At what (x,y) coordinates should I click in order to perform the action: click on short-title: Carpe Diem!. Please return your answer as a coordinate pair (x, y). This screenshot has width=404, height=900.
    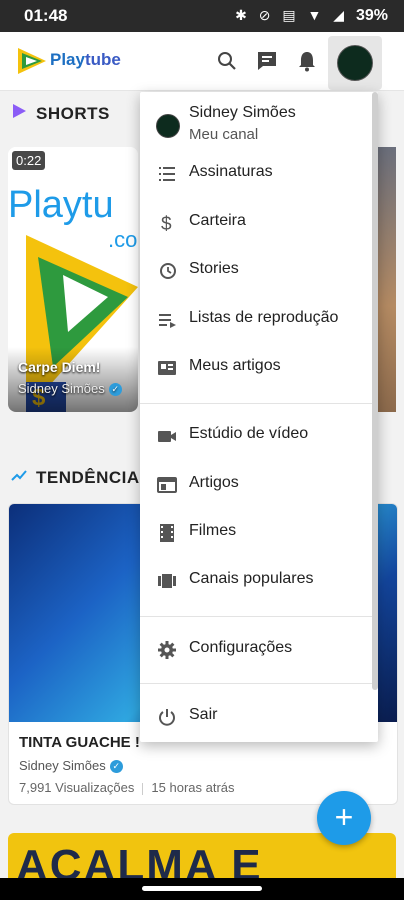
    Looking at the image, I should click on (59, 367).